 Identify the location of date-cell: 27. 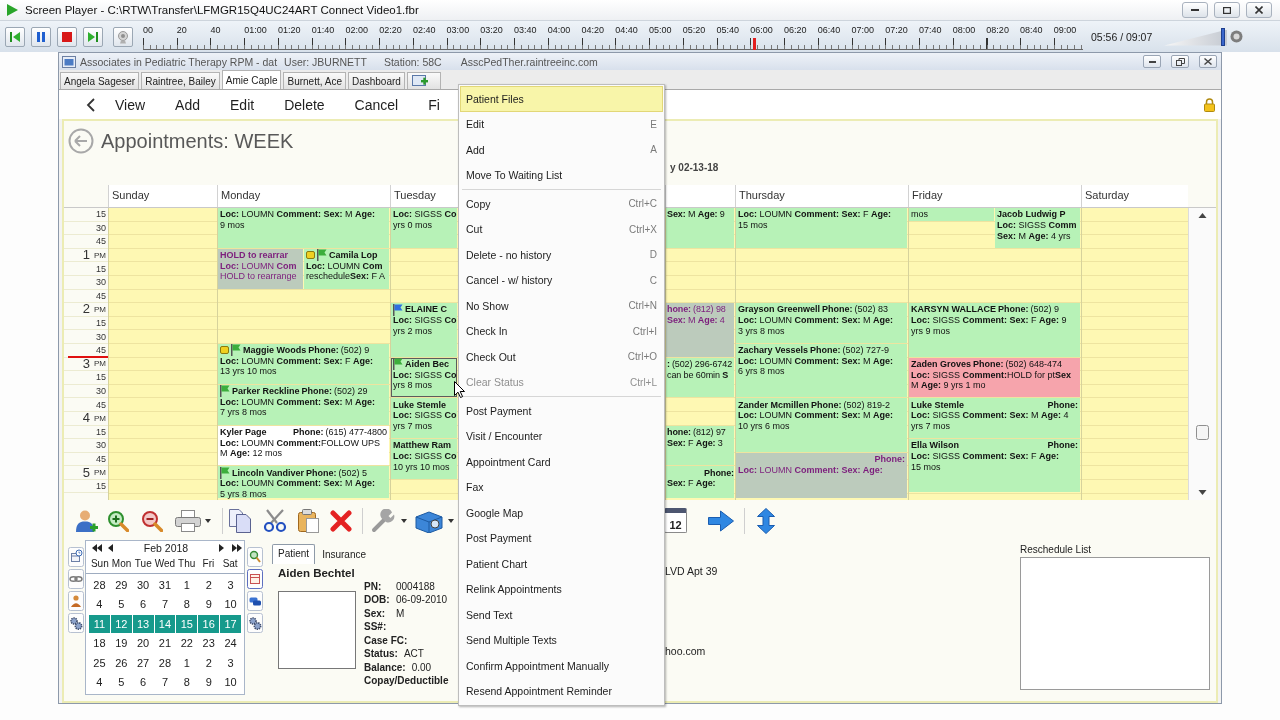
(143, 663).